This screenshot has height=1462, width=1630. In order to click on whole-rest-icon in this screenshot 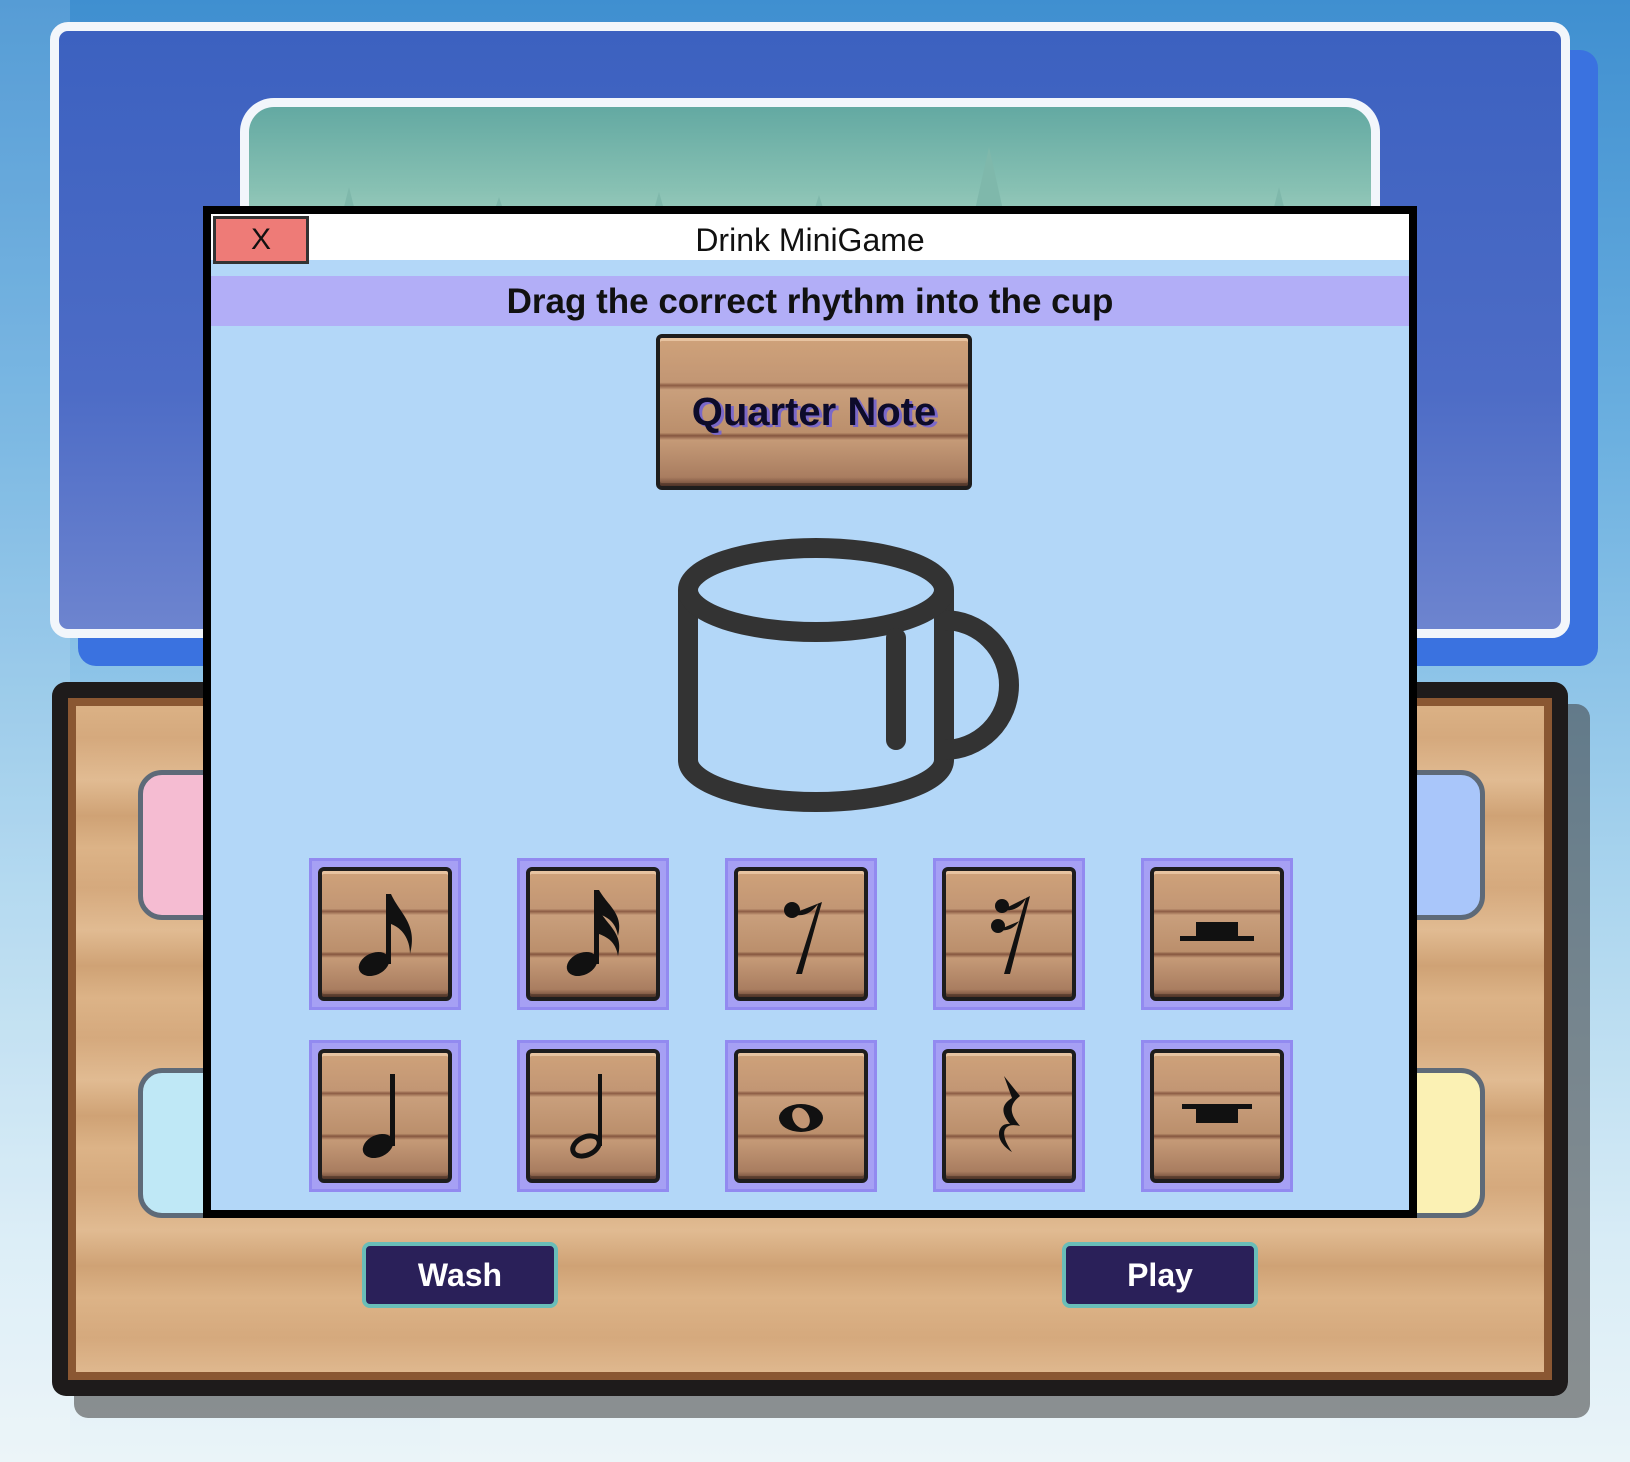, I will do `click(1217, 1113)`.